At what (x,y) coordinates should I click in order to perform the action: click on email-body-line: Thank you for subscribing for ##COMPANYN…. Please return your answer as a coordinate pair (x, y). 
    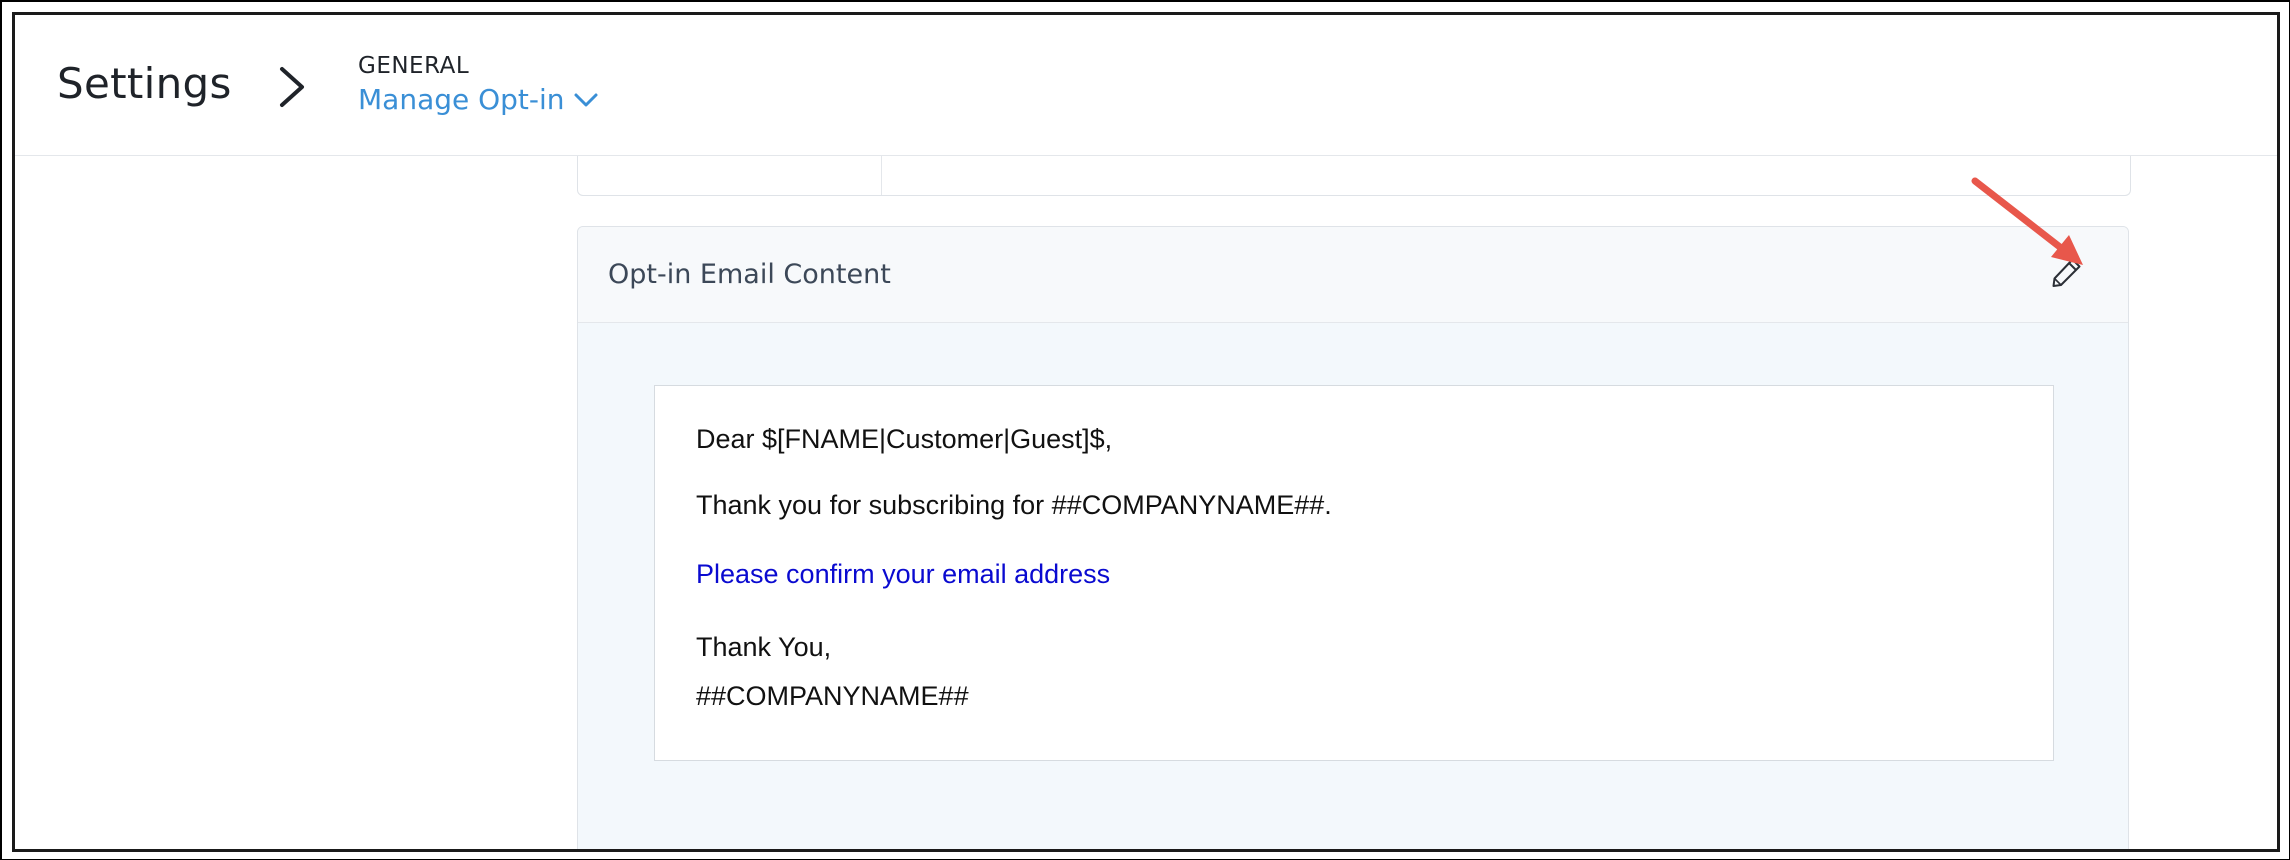
    Looking at the image, I should click on (1014, 505).